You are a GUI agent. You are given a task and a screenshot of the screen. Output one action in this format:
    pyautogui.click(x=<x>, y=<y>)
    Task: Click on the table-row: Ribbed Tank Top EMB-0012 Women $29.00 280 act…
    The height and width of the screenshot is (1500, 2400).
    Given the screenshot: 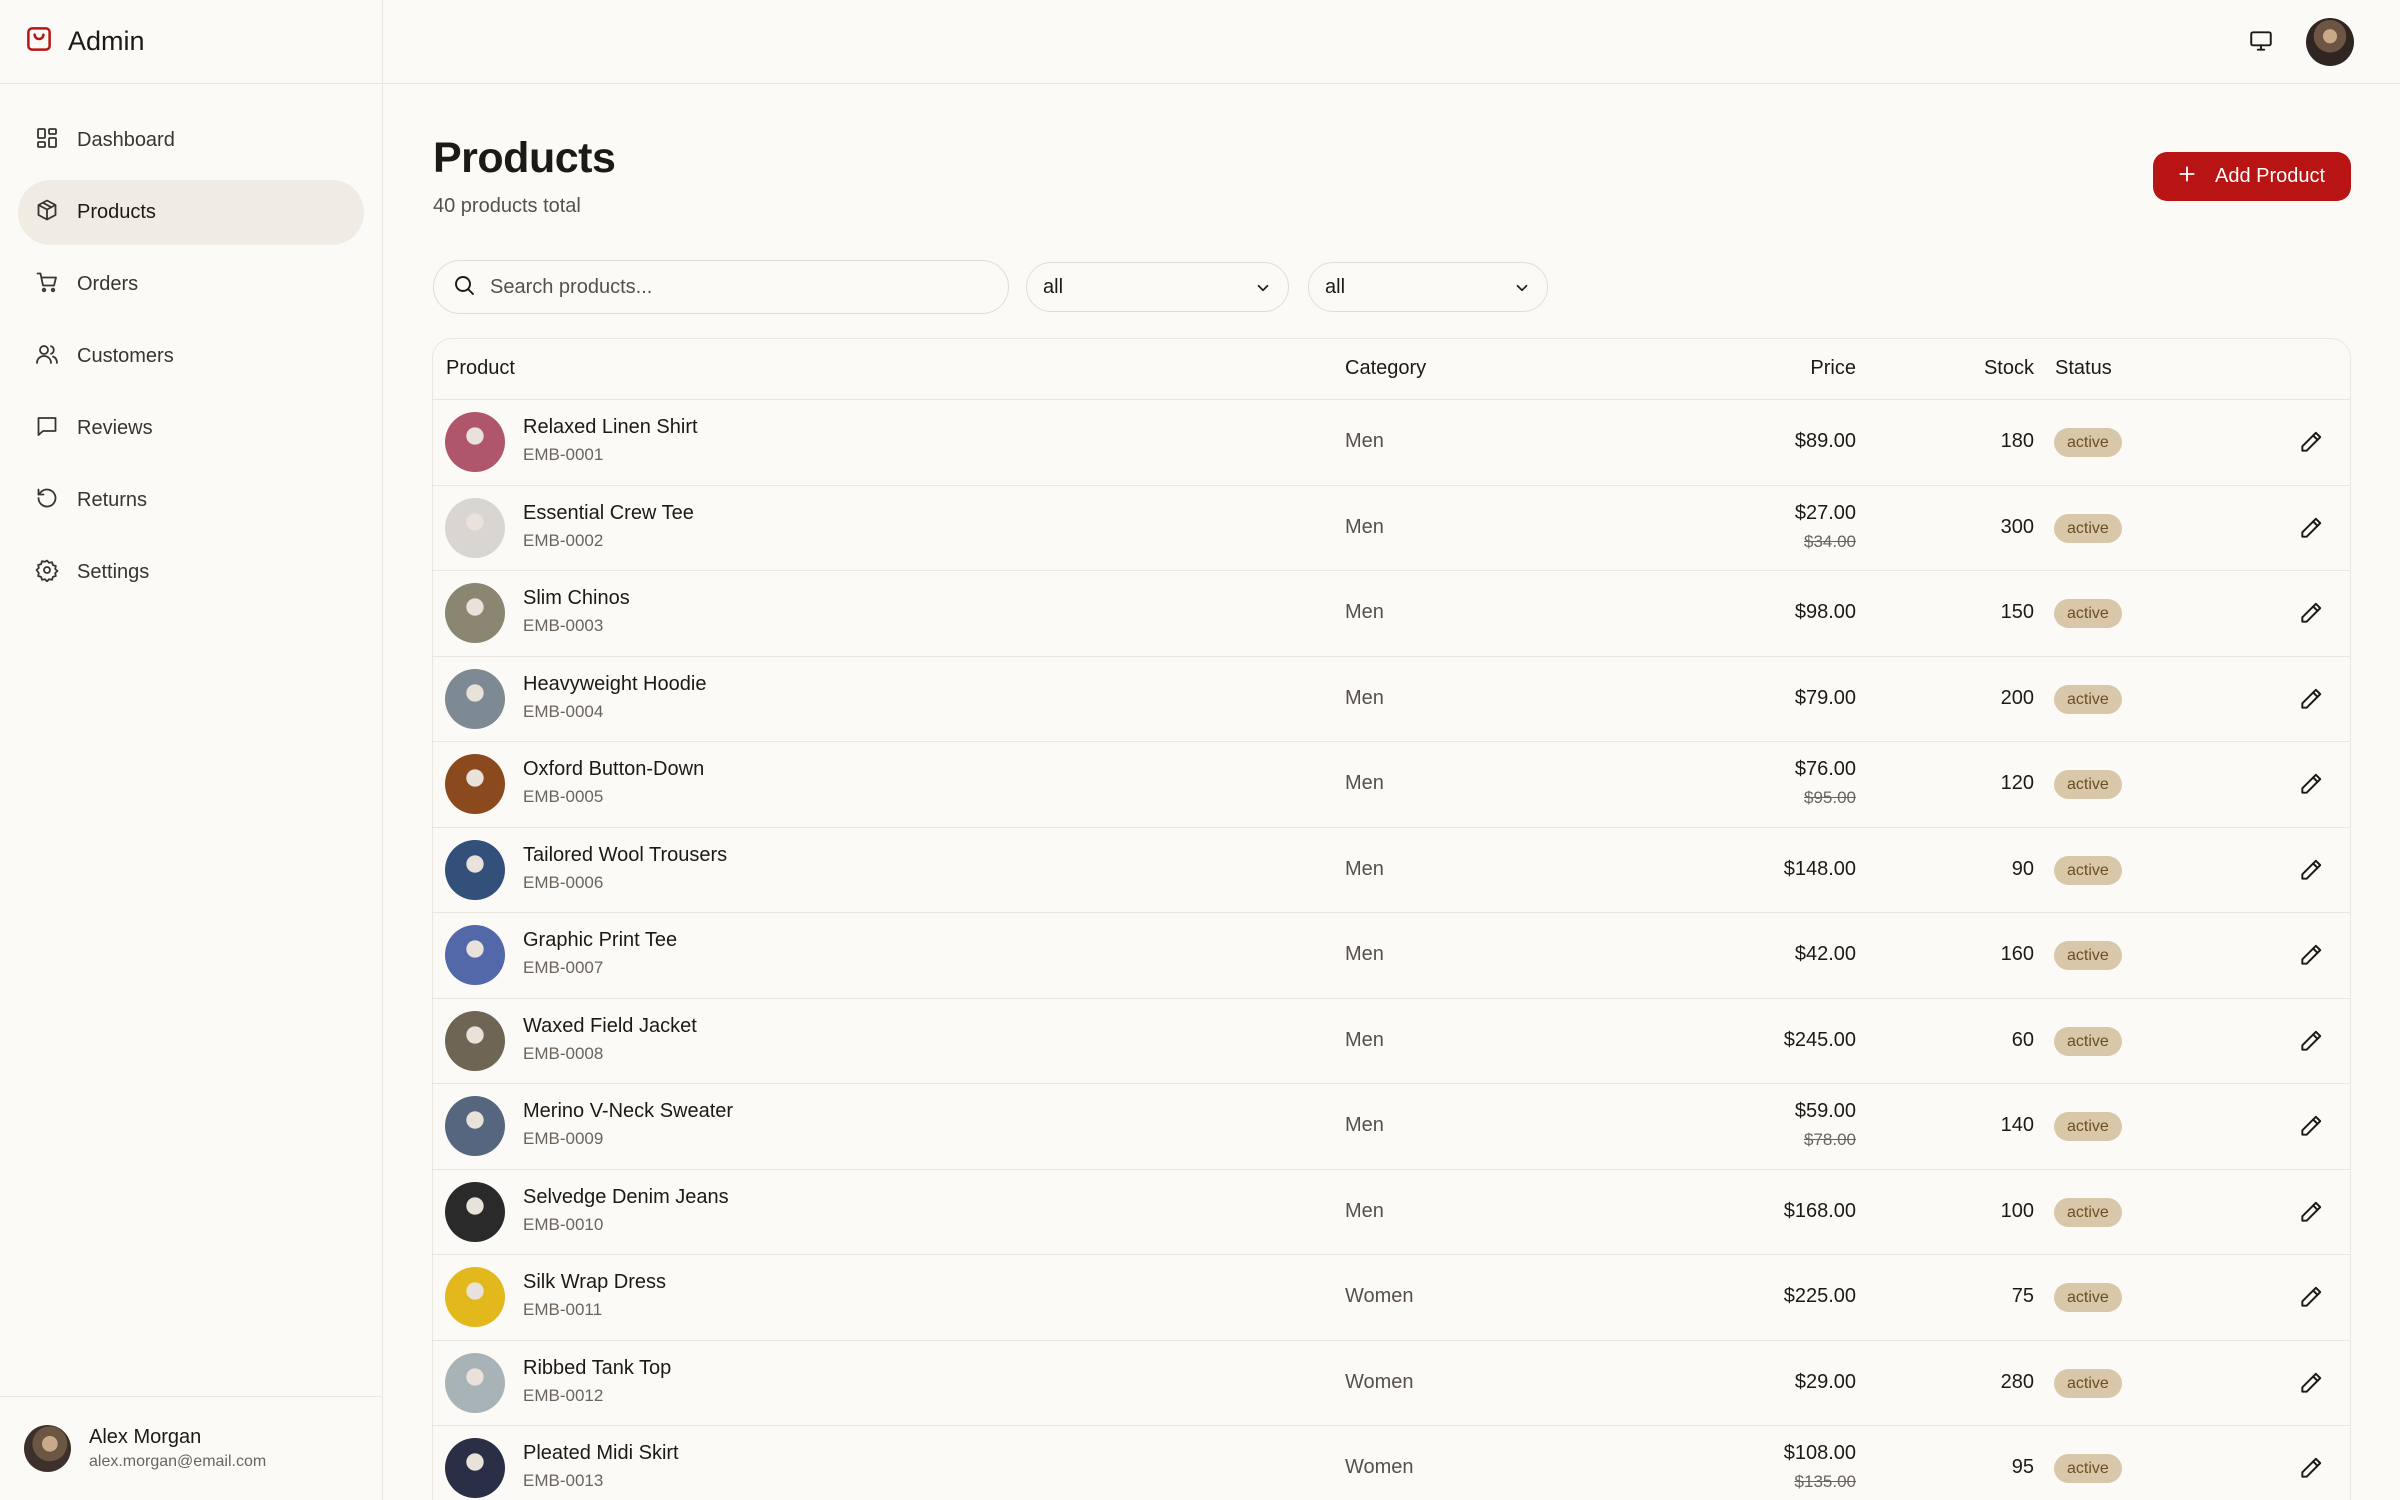 What is the action you would take?
    pyautogui.click(x=1391, y=1383)
    